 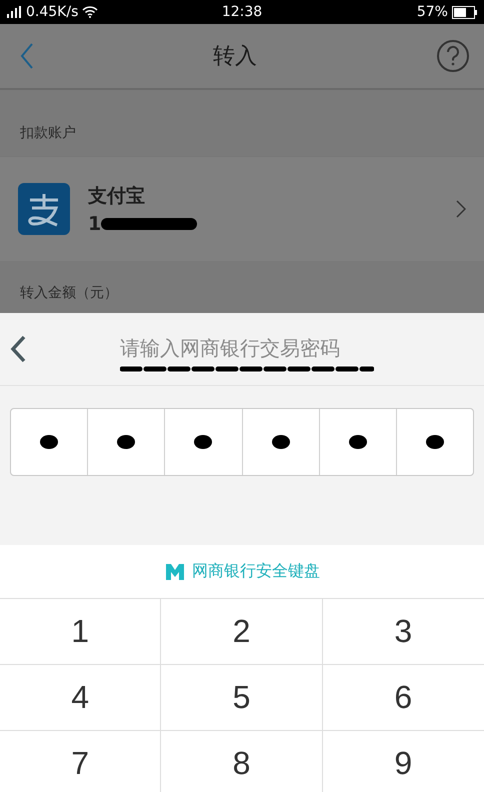 What do you see at coordinates (90, 12) in the screenshot?
I see `wifi-icon` at bounding box center [90, 12].